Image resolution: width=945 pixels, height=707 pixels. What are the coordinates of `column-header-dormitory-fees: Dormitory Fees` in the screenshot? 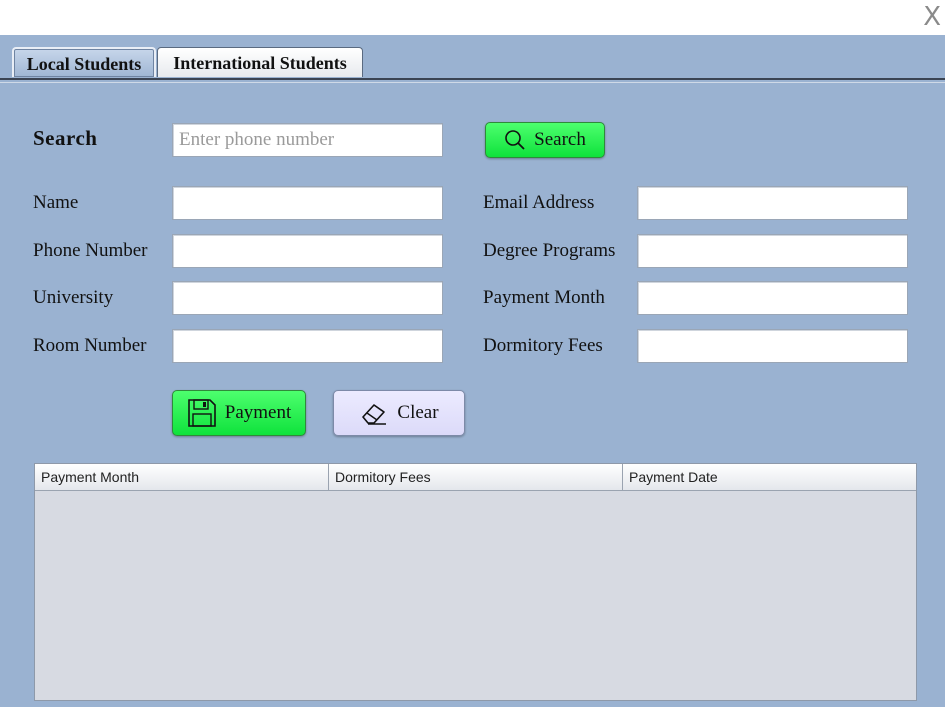 It's located at (476, 477).